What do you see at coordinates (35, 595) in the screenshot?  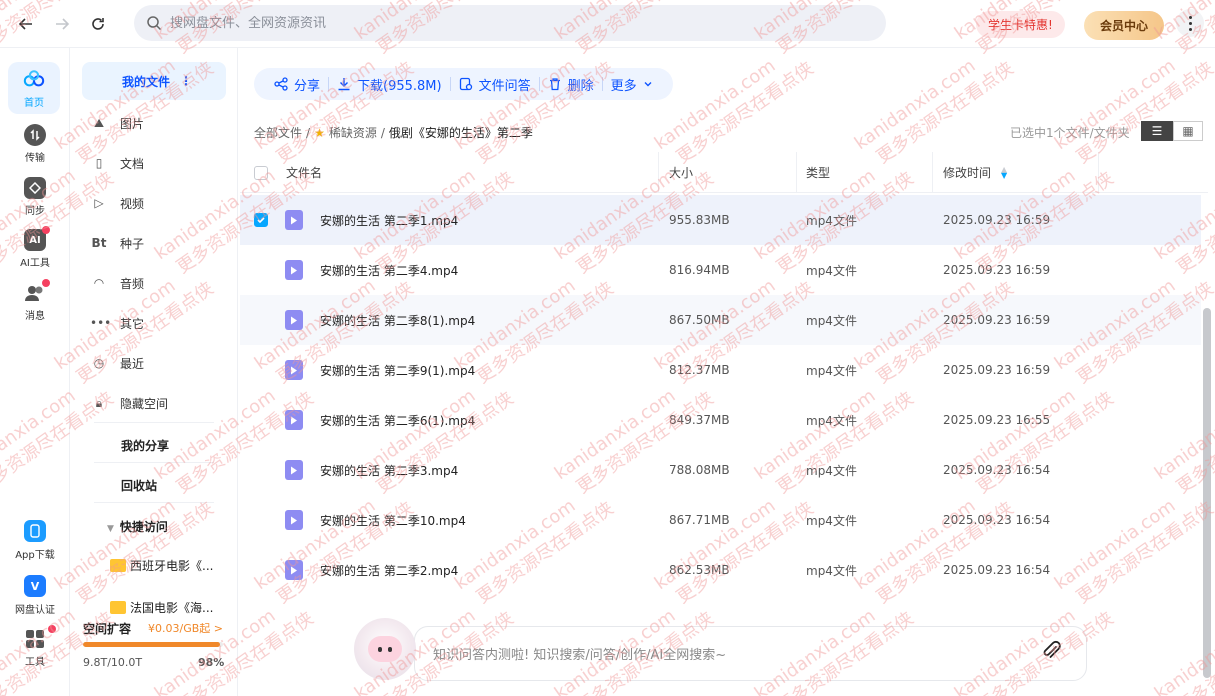 I see `rail-item-verify: V 网盘认证` at bounding box center [35, 595].